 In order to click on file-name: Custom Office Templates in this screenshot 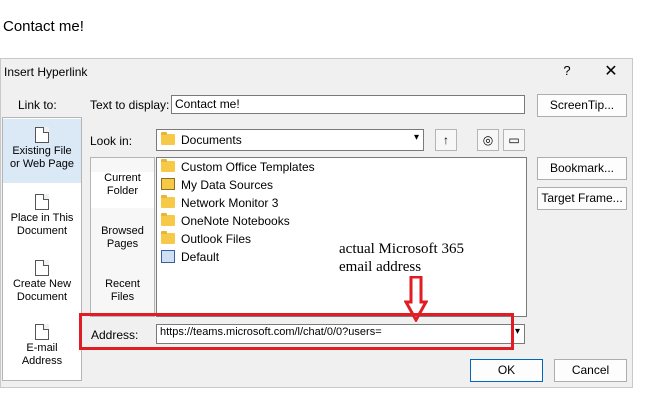, I will do `click(248, 167)`.